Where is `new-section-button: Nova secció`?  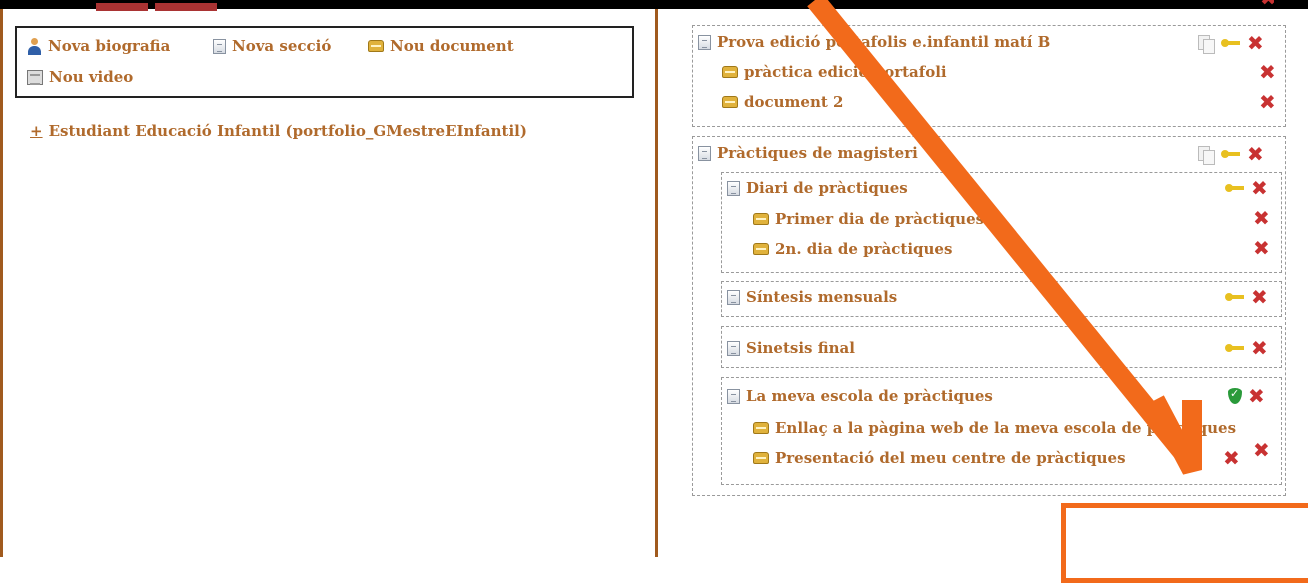
new-section-button: Nova secció is located at coordinates (272, 46).